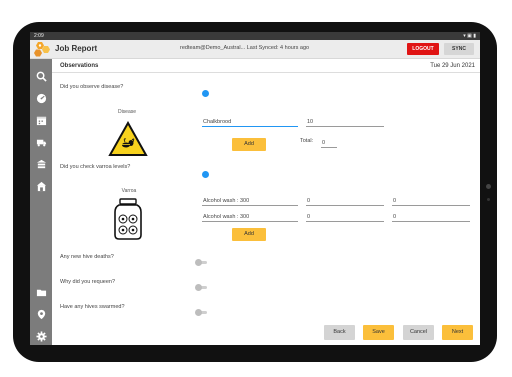 This screenshot has width=512, height=377. I want to click on swarmed-toggle, so click(201, 312).